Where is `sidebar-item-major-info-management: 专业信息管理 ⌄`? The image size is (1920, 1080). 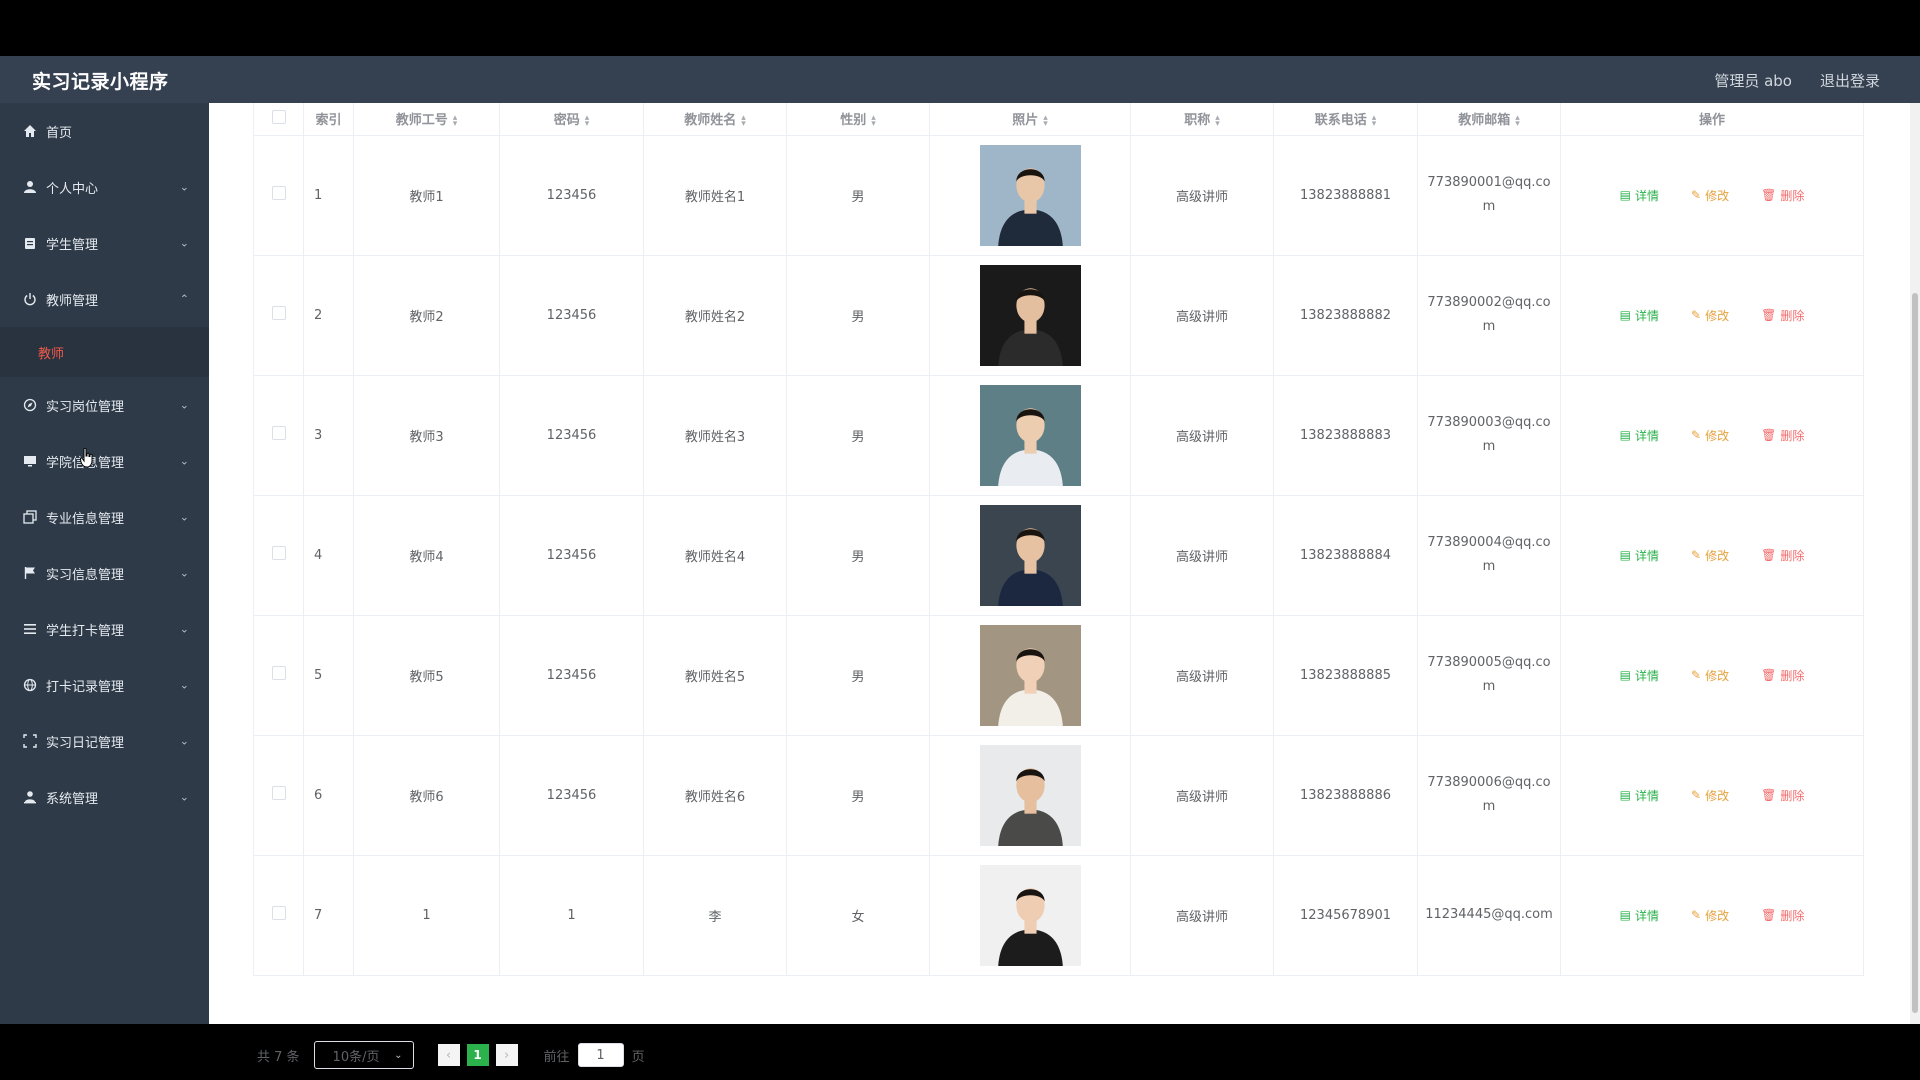 sidebar-item-major-info-management: 专业信息管理 ⌄ is located at coordinates (104, 517).